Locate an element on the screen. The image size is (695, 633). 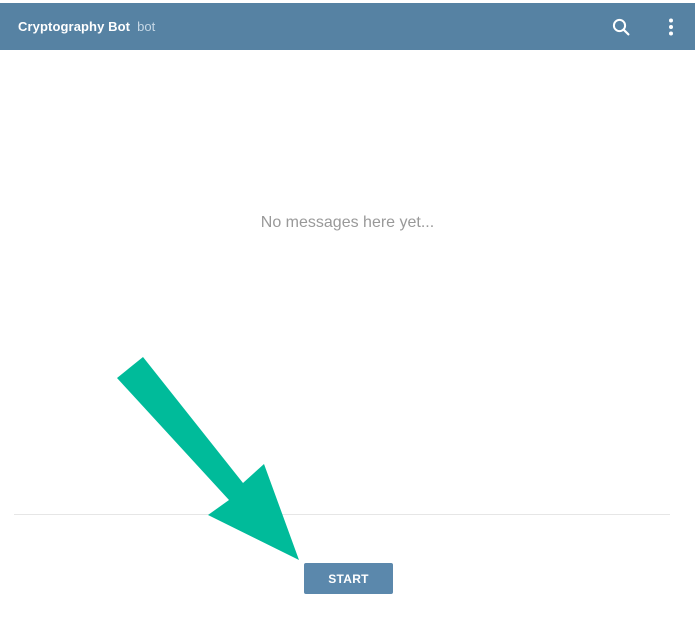
search-button is located at coordinates (621, 27).